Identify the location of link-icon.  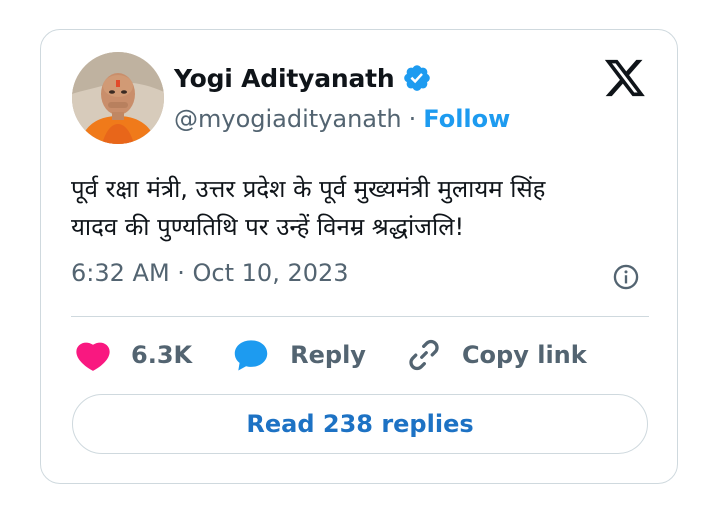
(424, 355).